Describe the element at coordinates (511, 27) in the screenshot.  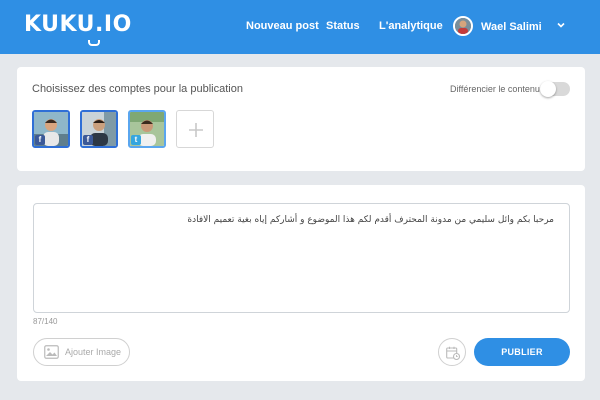
I see `user-name: Wael Salimi` at that location.